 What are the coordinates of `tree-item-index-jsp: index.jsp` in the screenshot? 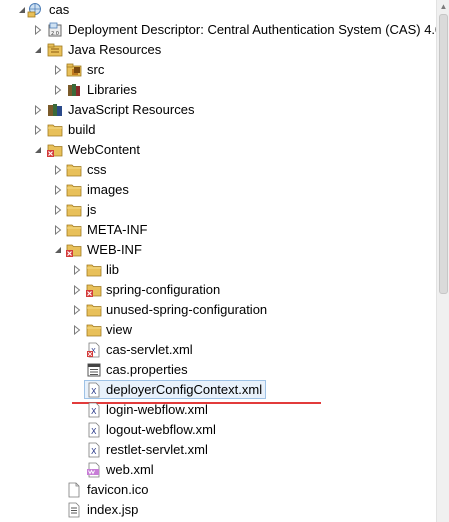 It's located at (218, 510).